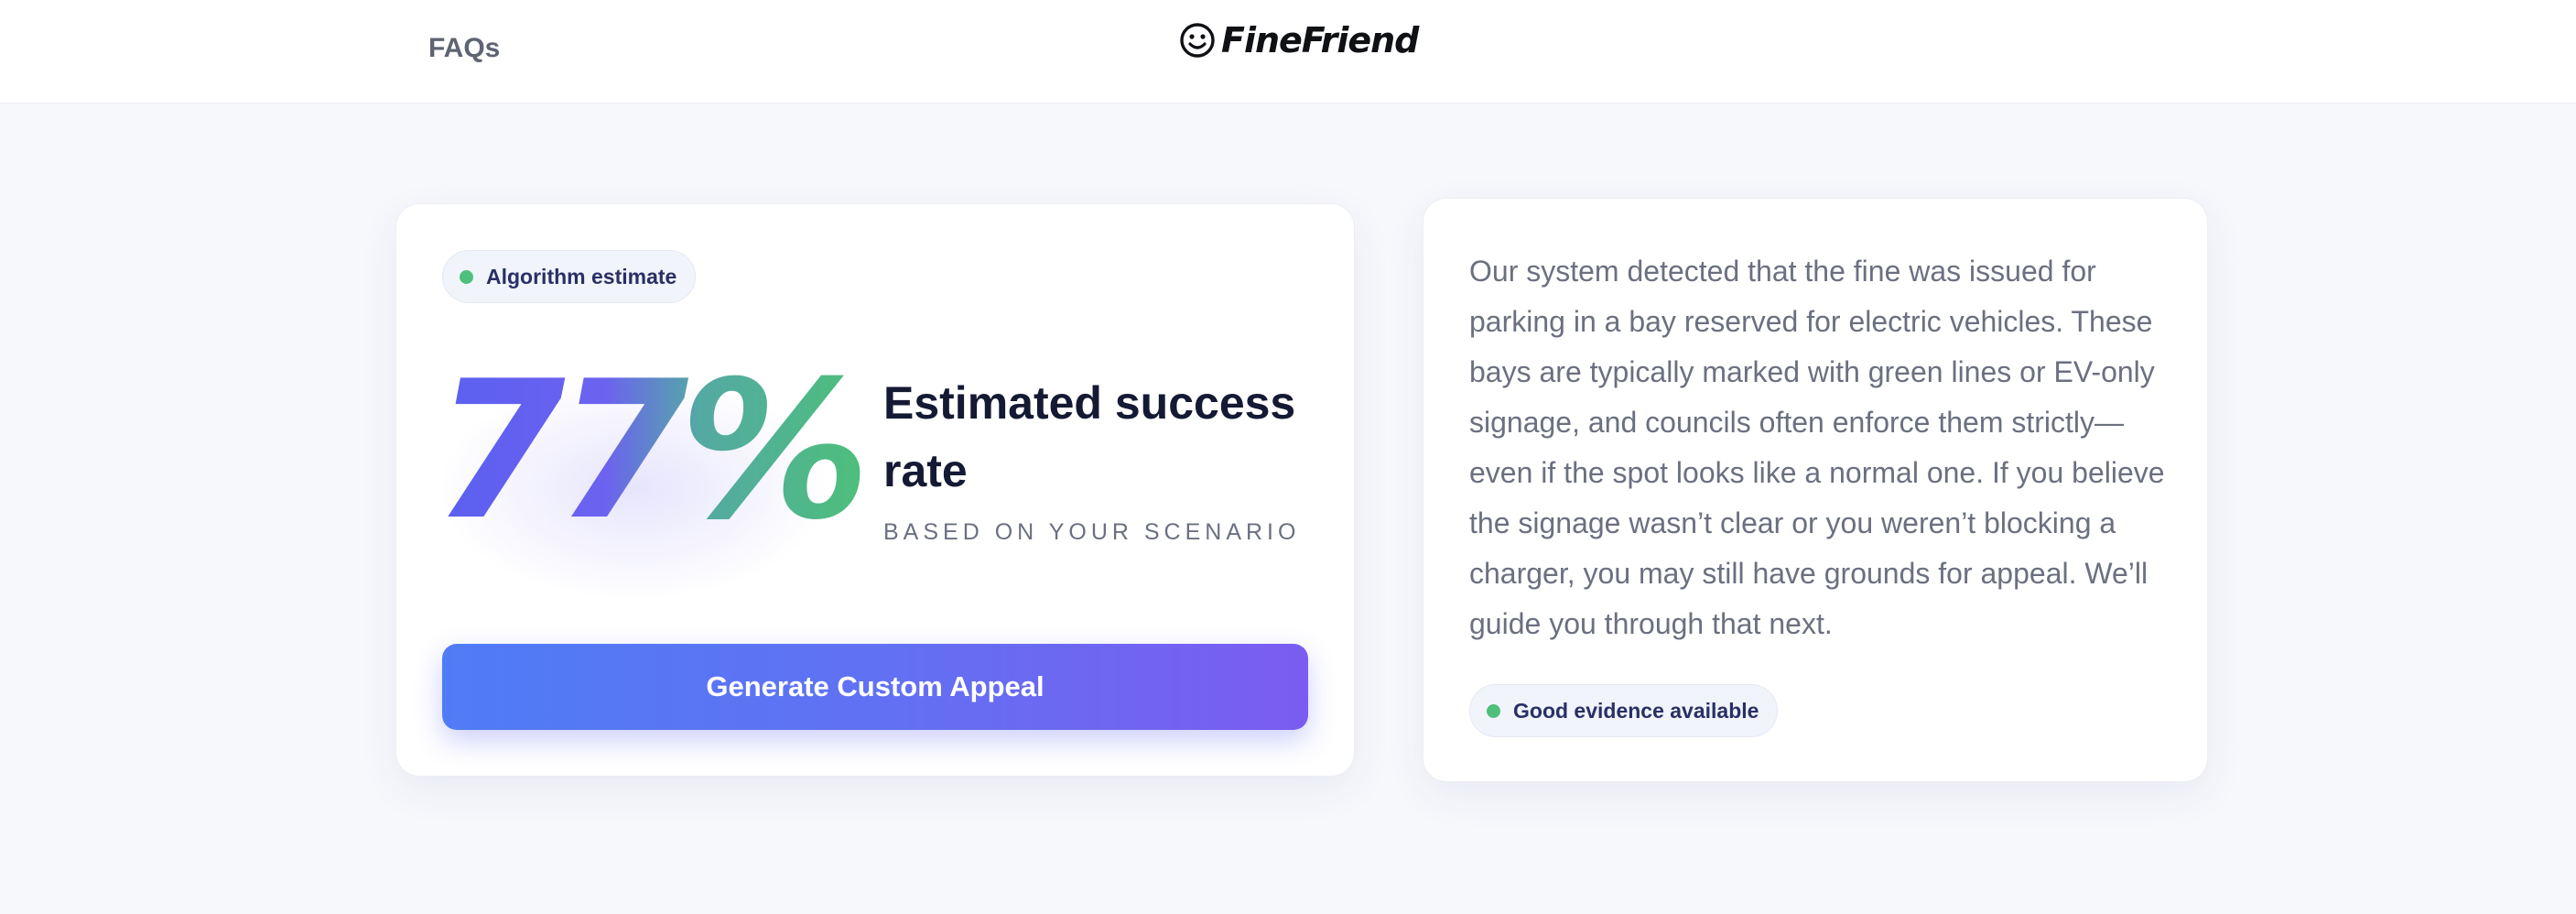 This screenshot has height=914, width=2576. I want to click on algorithm-estimate-label: Algorithm estimate, so click(581, 276).